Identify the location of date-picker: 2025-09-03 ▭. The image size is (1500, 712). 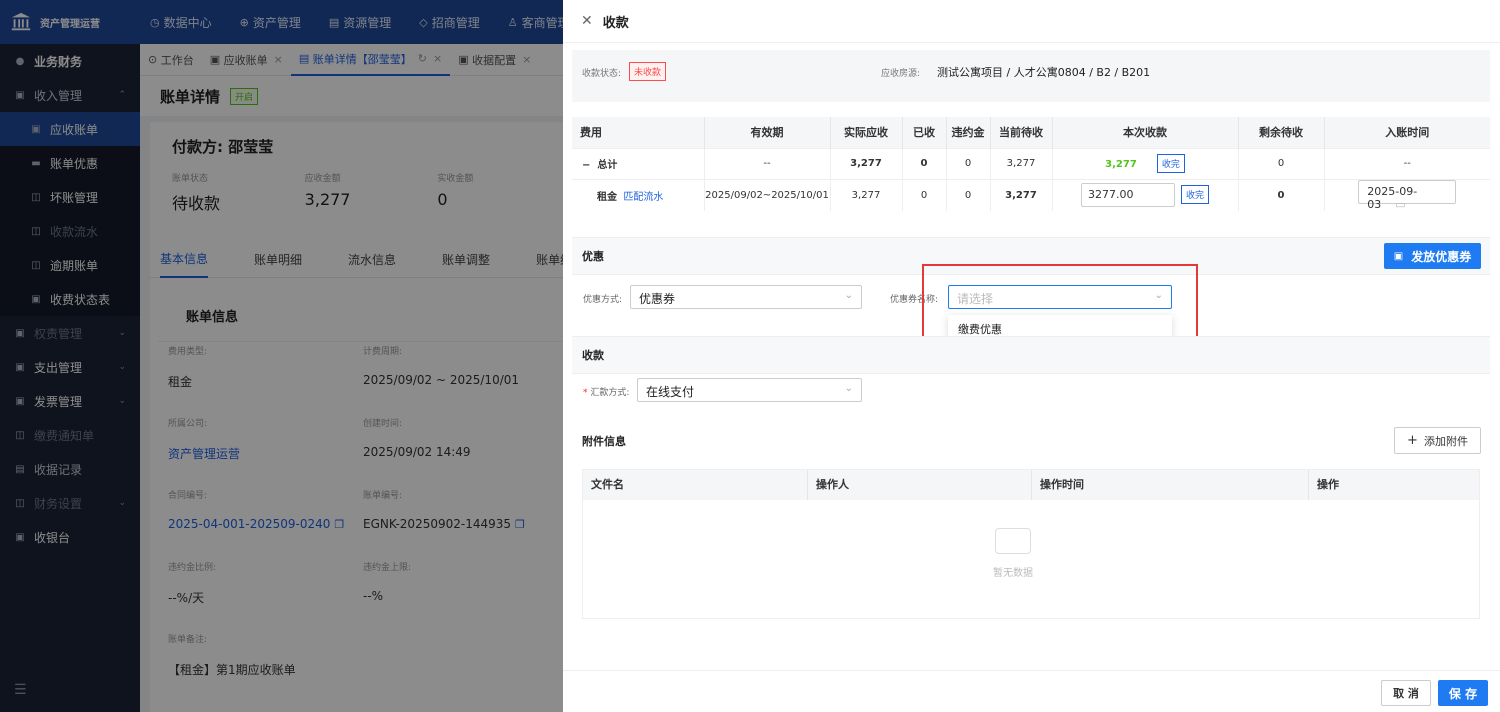
(1407, 195).